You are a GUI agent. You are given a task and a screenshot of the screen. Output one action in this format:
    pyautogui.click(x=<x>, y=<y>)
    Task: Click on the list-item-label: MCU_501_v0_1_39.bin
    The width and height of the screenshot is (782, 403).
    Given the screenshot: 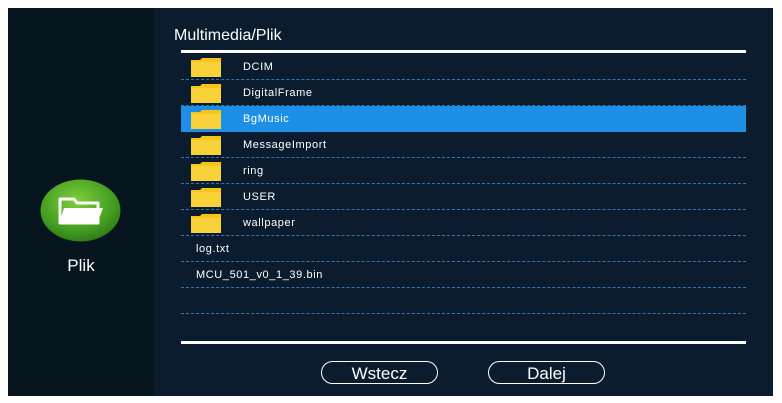 What is the action you would take?
    pyautogui.click(x=259, y=275)
    